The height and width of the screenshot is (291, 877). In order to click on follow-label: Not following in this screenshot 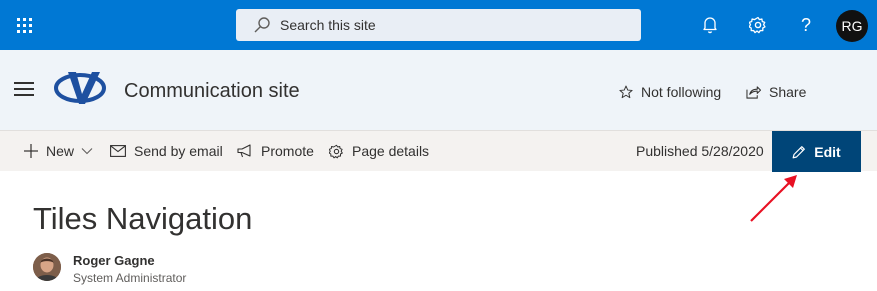, I will do `click(681, 92)`.